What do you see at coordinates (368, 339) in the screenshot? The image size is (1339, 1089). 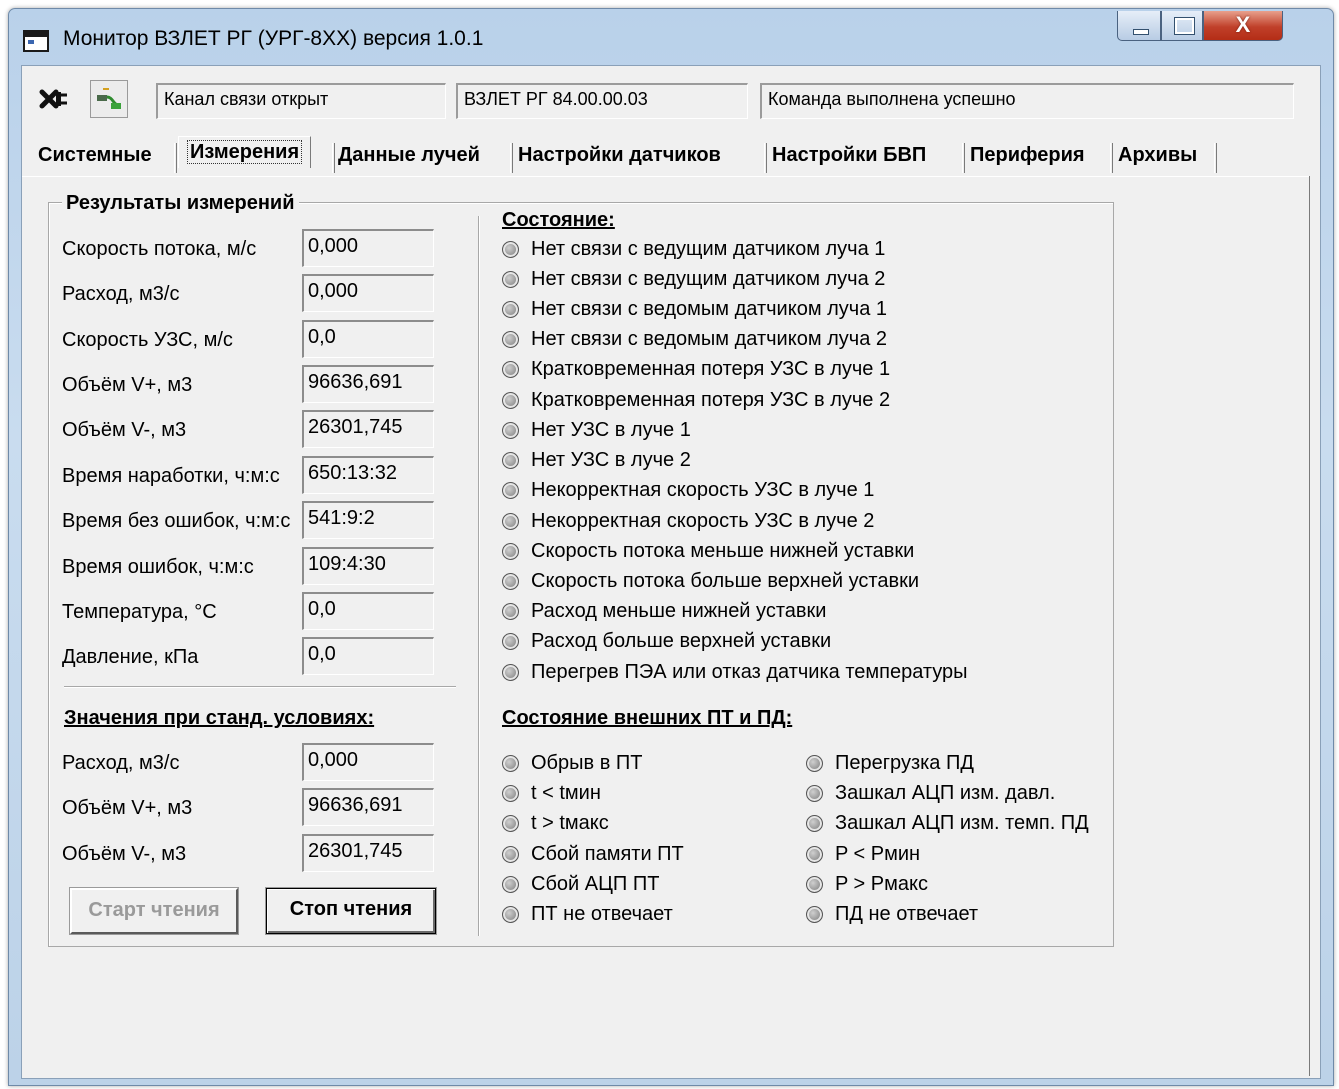 I see `usw-speed-field: 0,0` at bounding box center [368, 339].